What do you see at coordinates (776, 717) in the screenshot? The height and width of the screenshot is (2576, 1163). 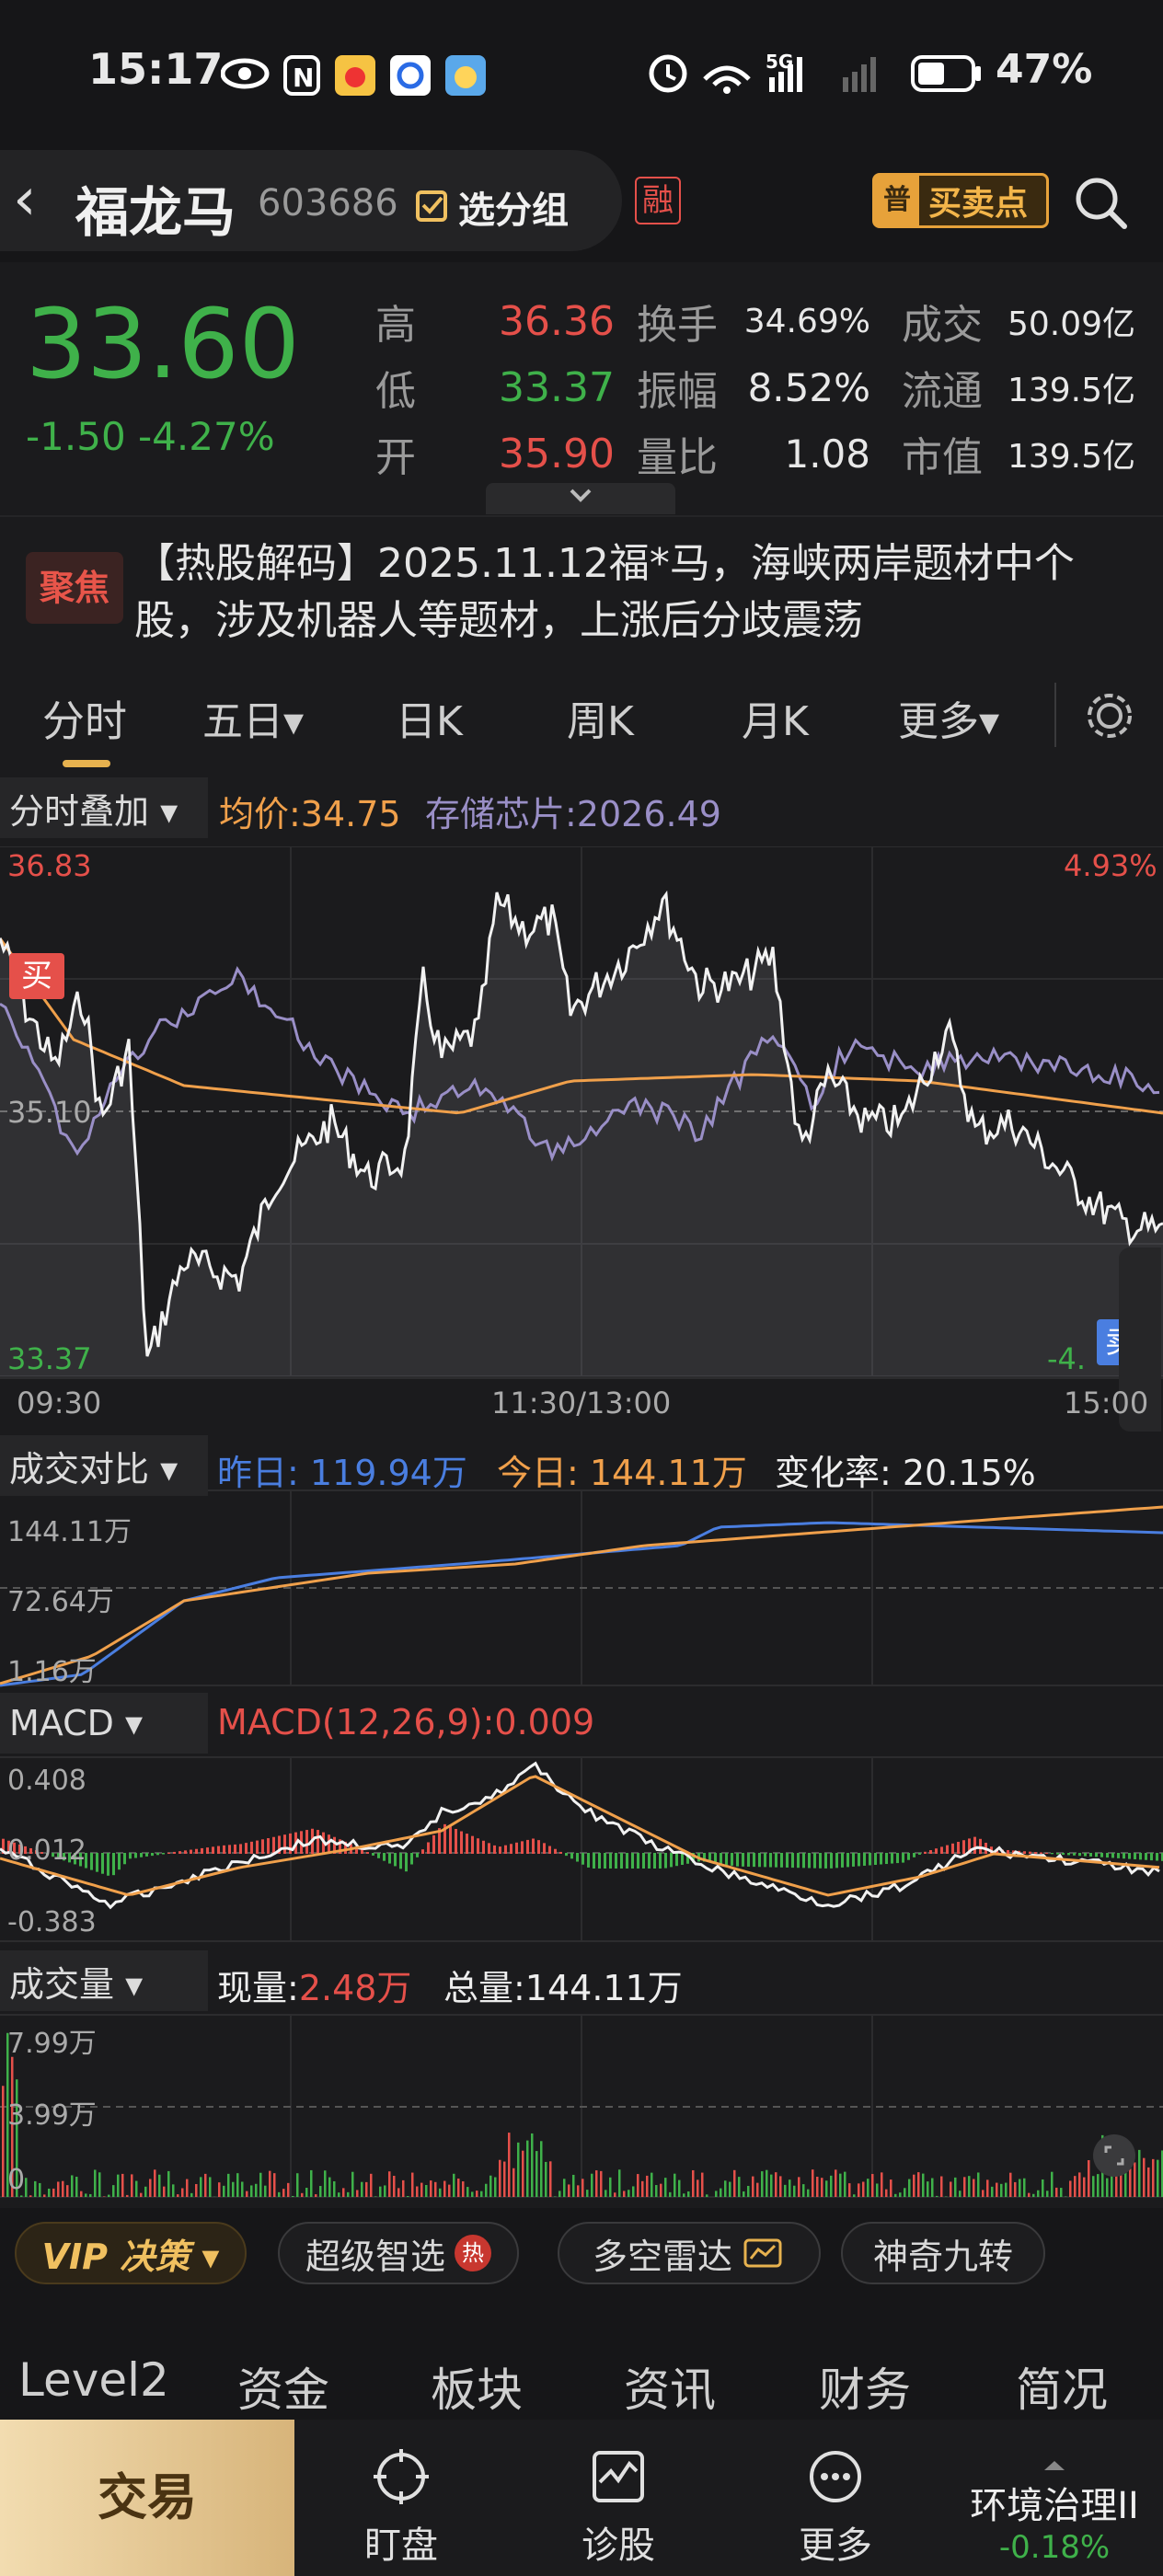 I see `tab-month-k: 月K` at bounding box center [776, 717].